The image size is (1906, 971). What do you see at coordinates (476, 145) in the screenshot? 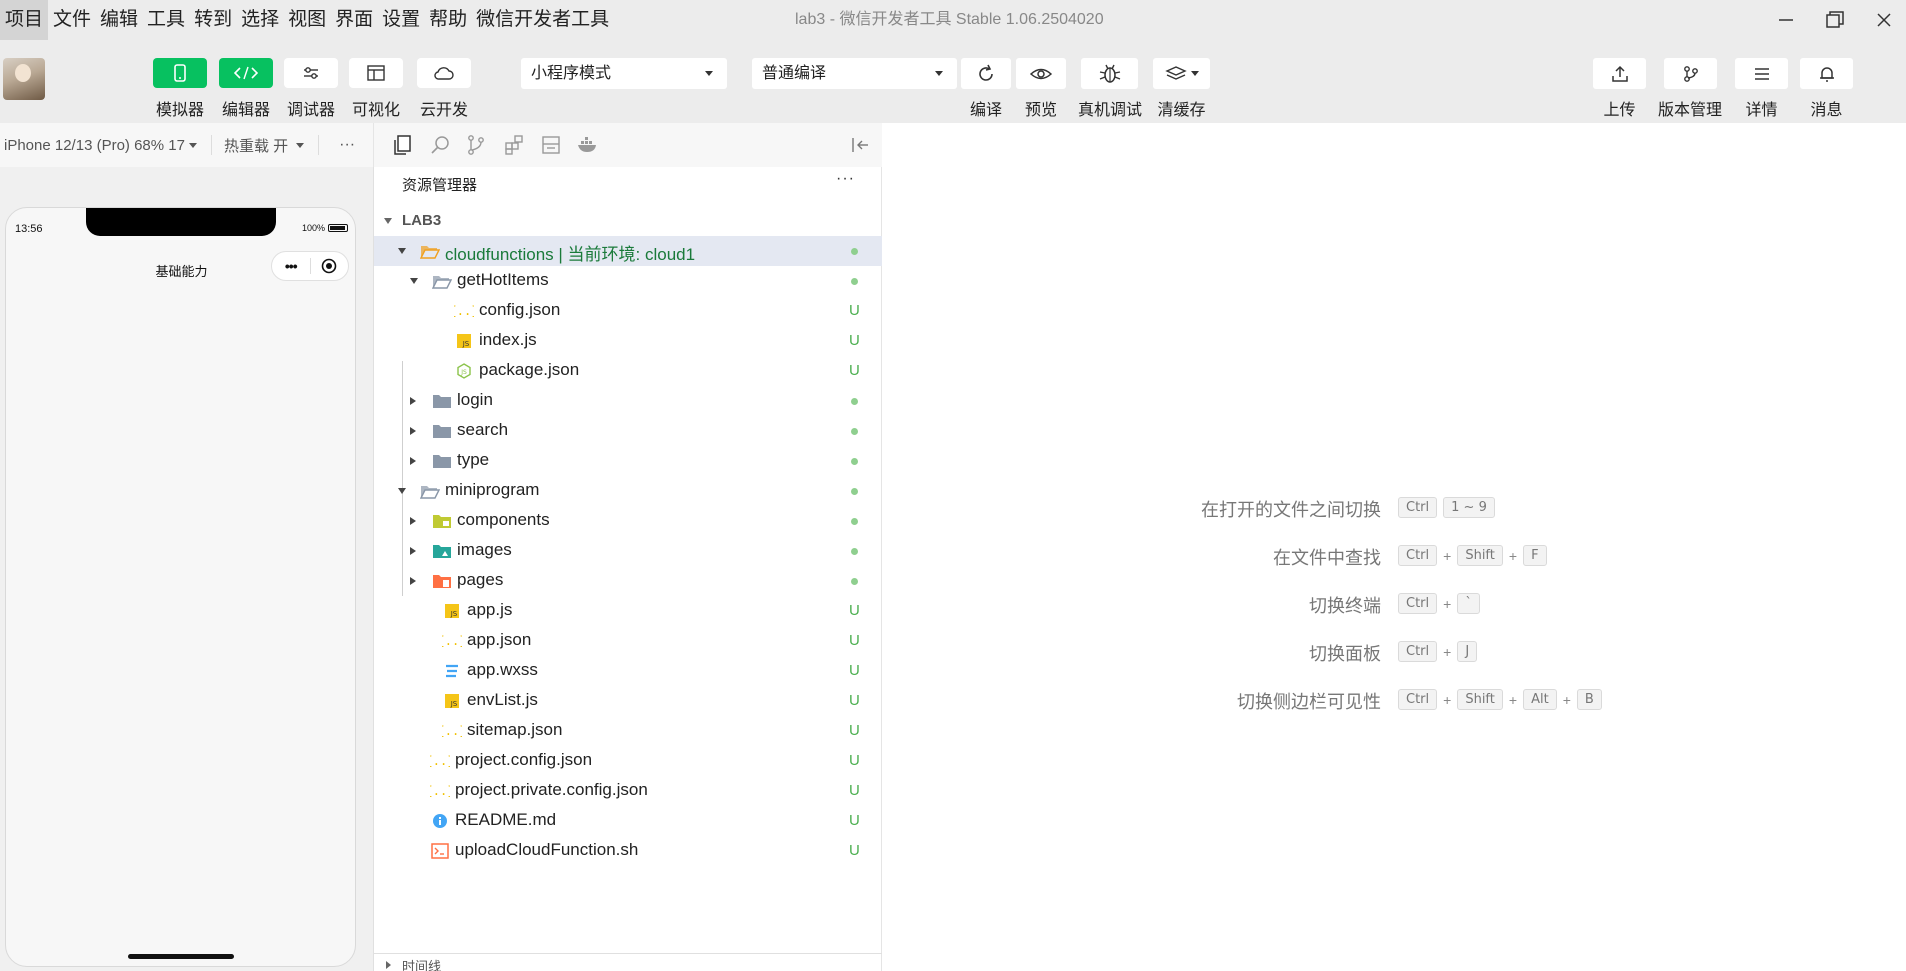
I see `source-control-tab` at bounding box center [476, 145].